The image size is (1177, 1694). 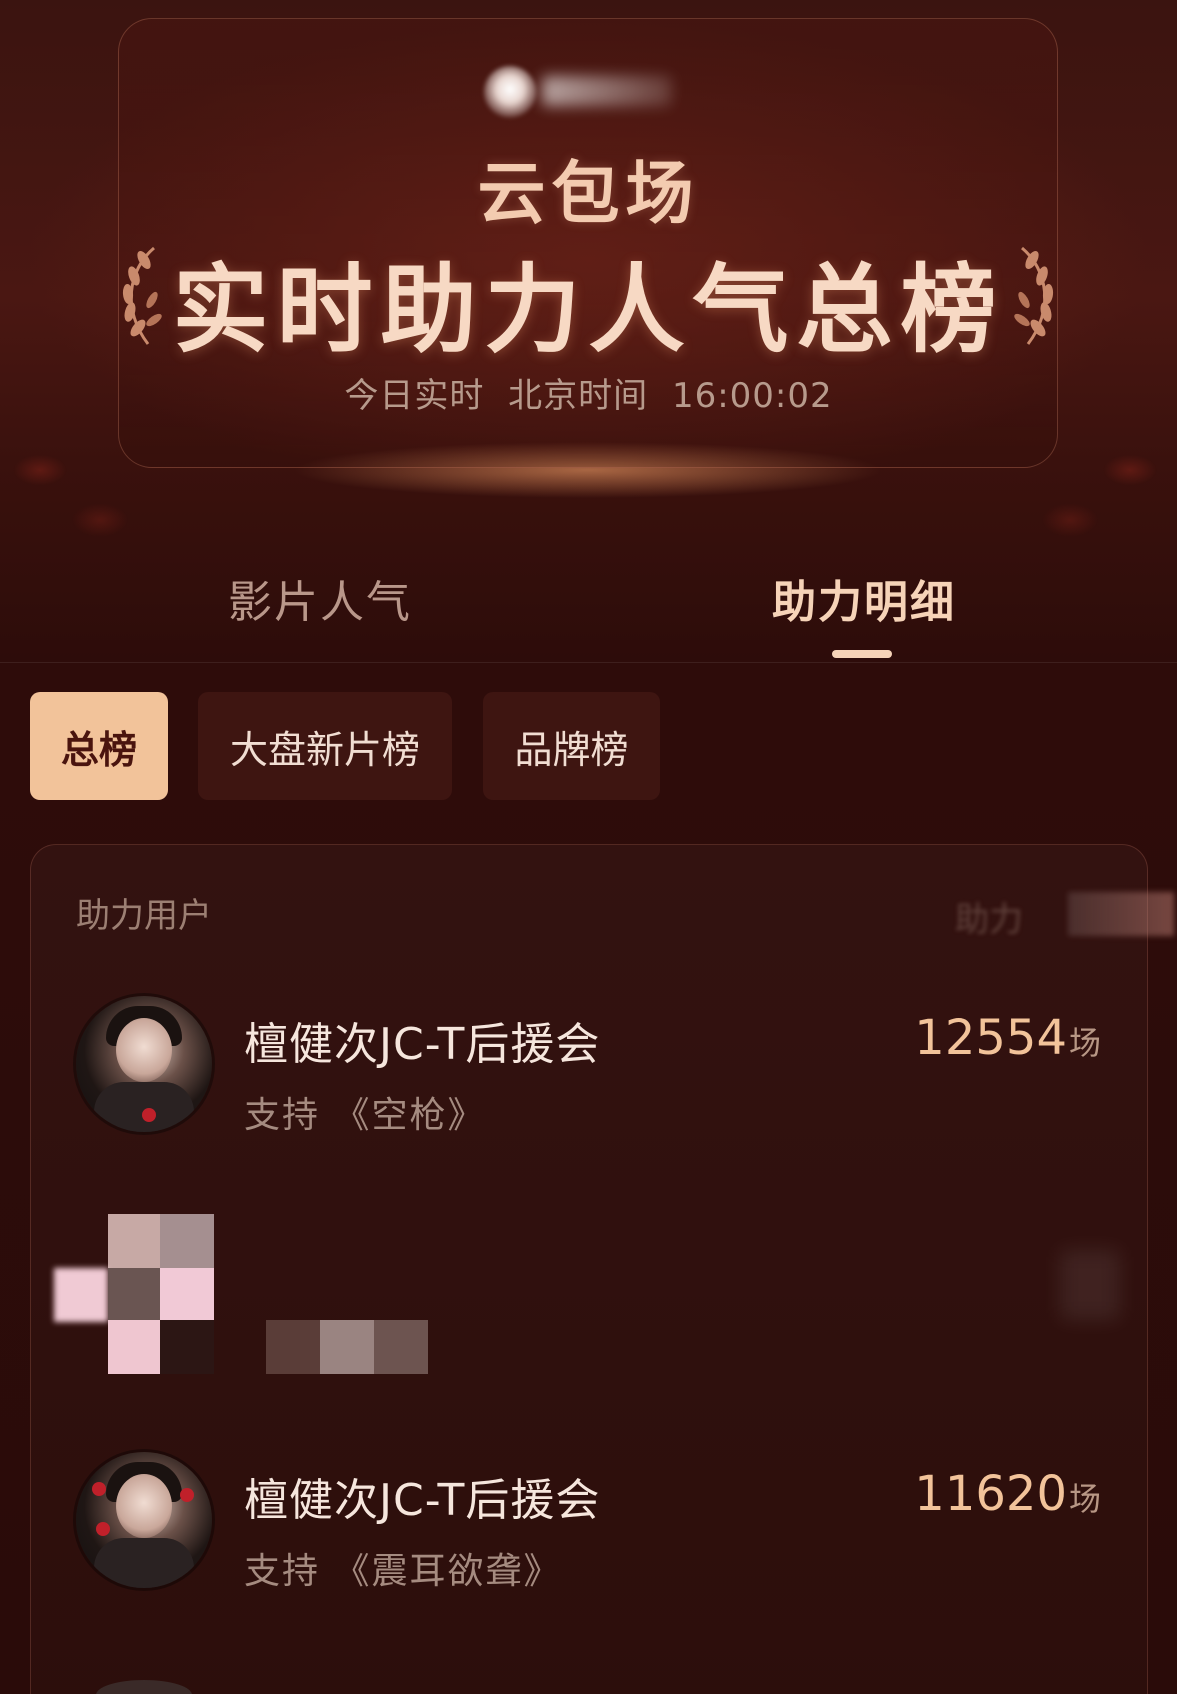 What do you see at coordinates (1121, 914) in the screenshot?
I see `blurred-region` at bounding box center [1121, 914].